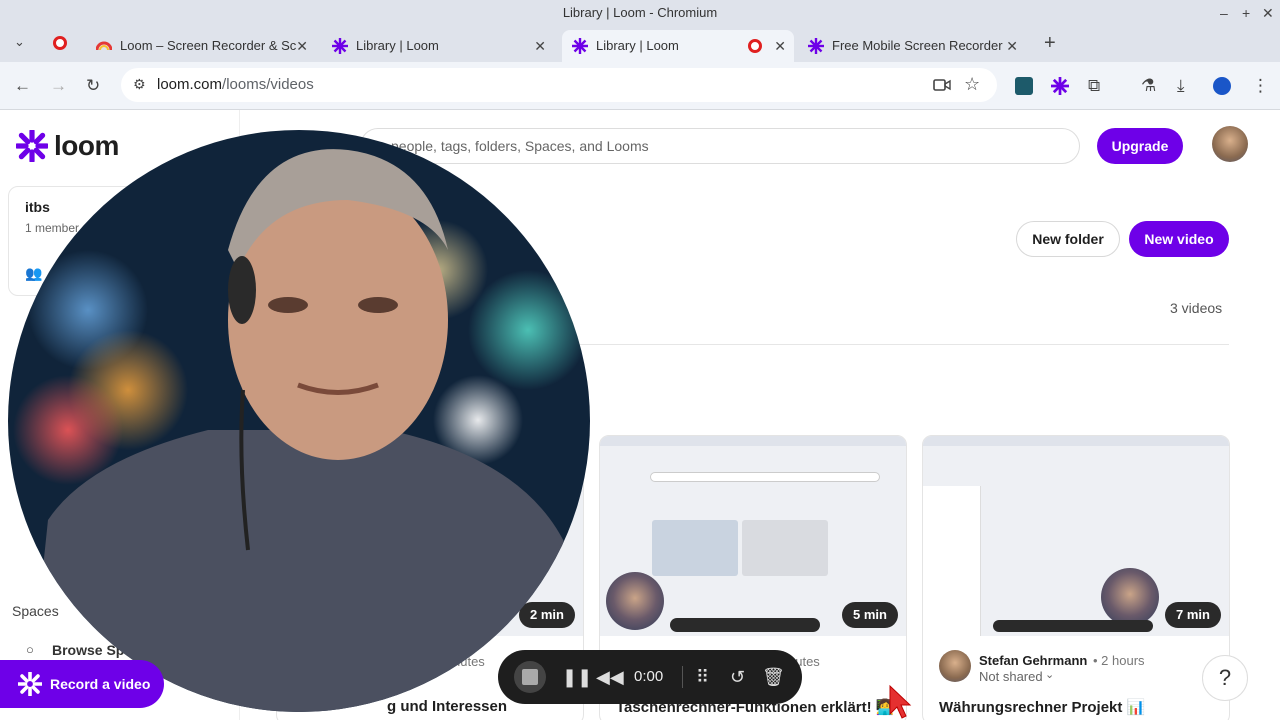 The height and width of the screenshot is (720, 1280). What do you see at coordinates (955, 666) in the screenshot?
I see `author-avatar` at bounding box center [955, 666].